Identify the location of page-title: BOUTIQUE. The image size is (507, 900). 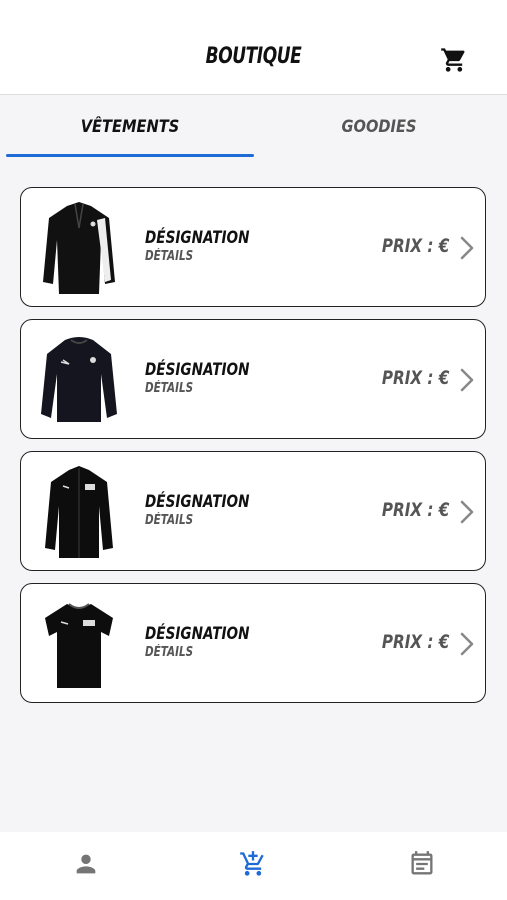
(253, 56).